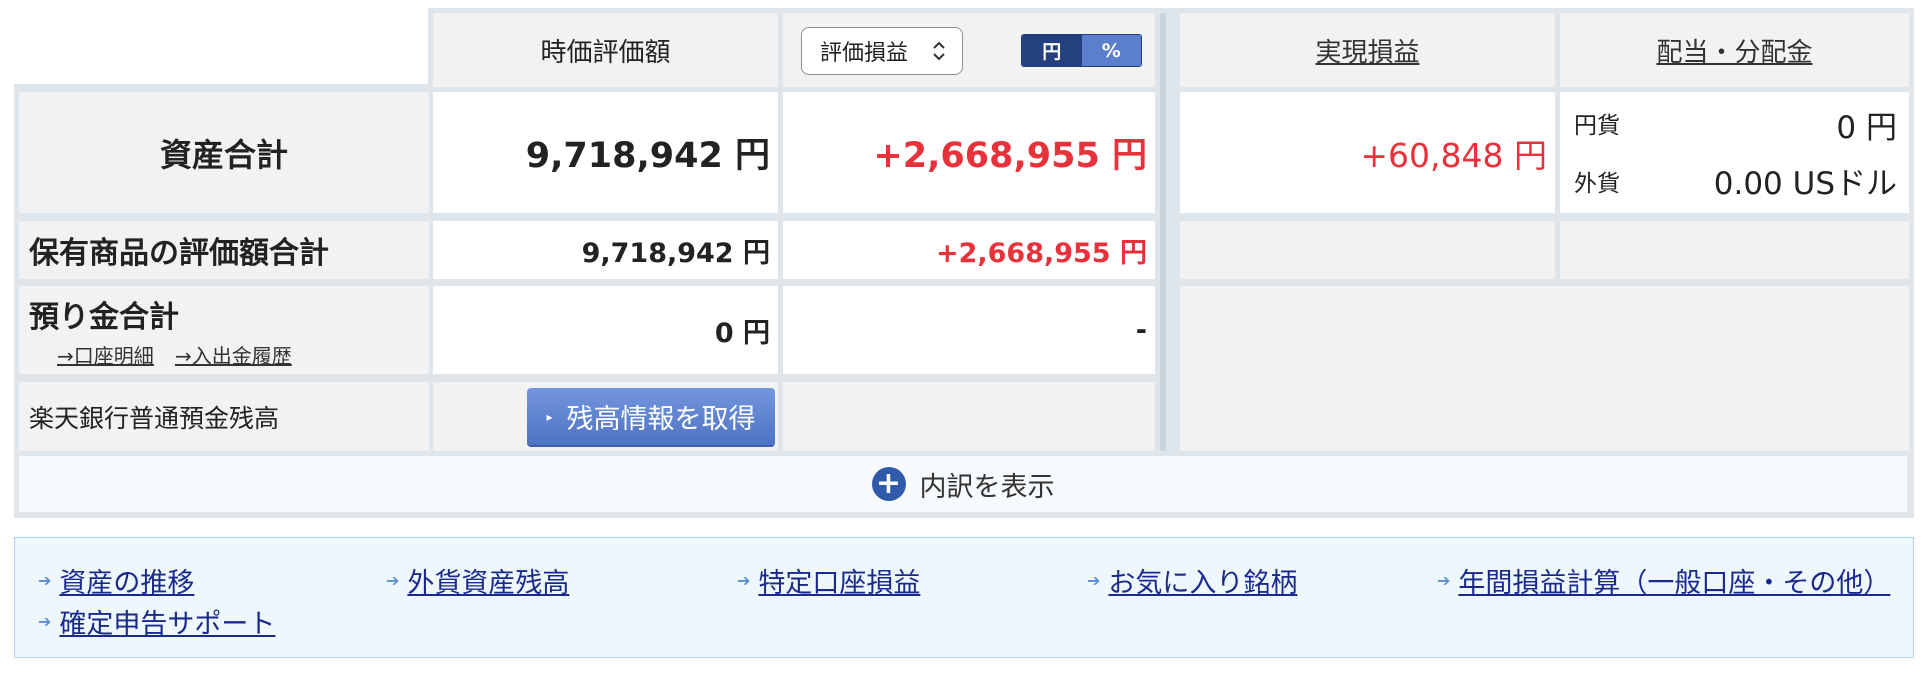  Describe the element at coordinates (939, 51) in the screenshot. I see `updown-chevron-icon` at that location.